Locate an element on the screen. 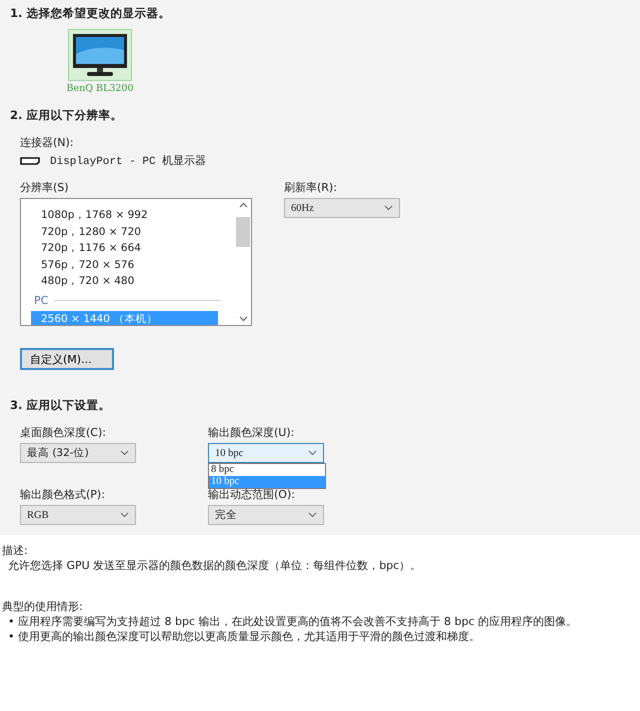 Image resolution: width=640 pixels, height=711 pixels. connector-value: DisplayPort - PC 机显示器 is located at coordinates (128, 161).